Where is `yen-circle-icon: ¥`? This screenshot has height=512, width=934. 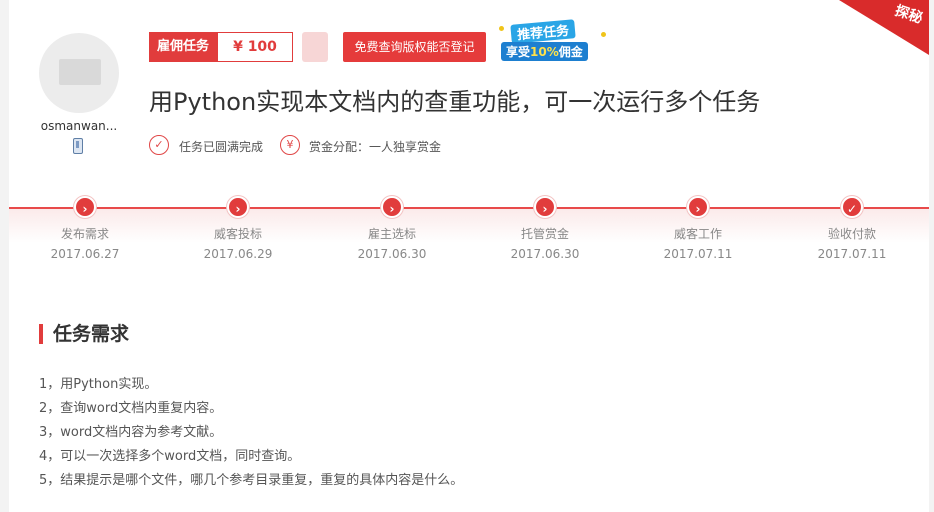 yen-circle-icon: ¥ is located at coordinates (290, 145).